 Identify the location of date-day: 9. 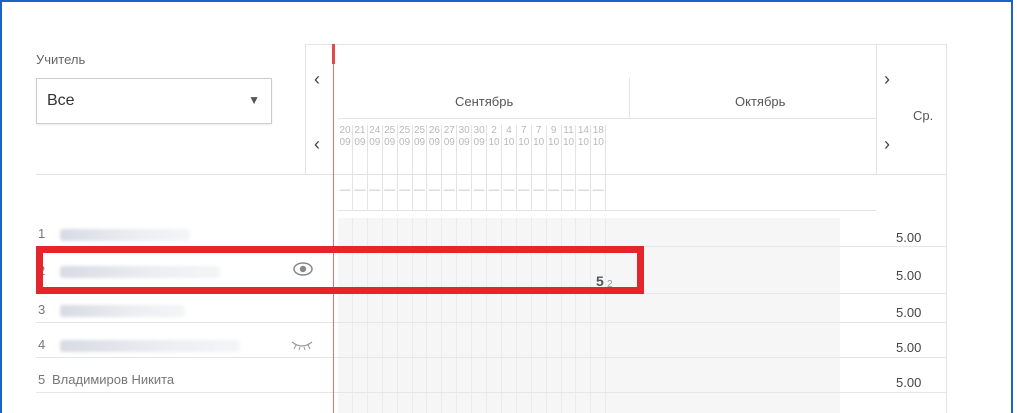
(553, 130).